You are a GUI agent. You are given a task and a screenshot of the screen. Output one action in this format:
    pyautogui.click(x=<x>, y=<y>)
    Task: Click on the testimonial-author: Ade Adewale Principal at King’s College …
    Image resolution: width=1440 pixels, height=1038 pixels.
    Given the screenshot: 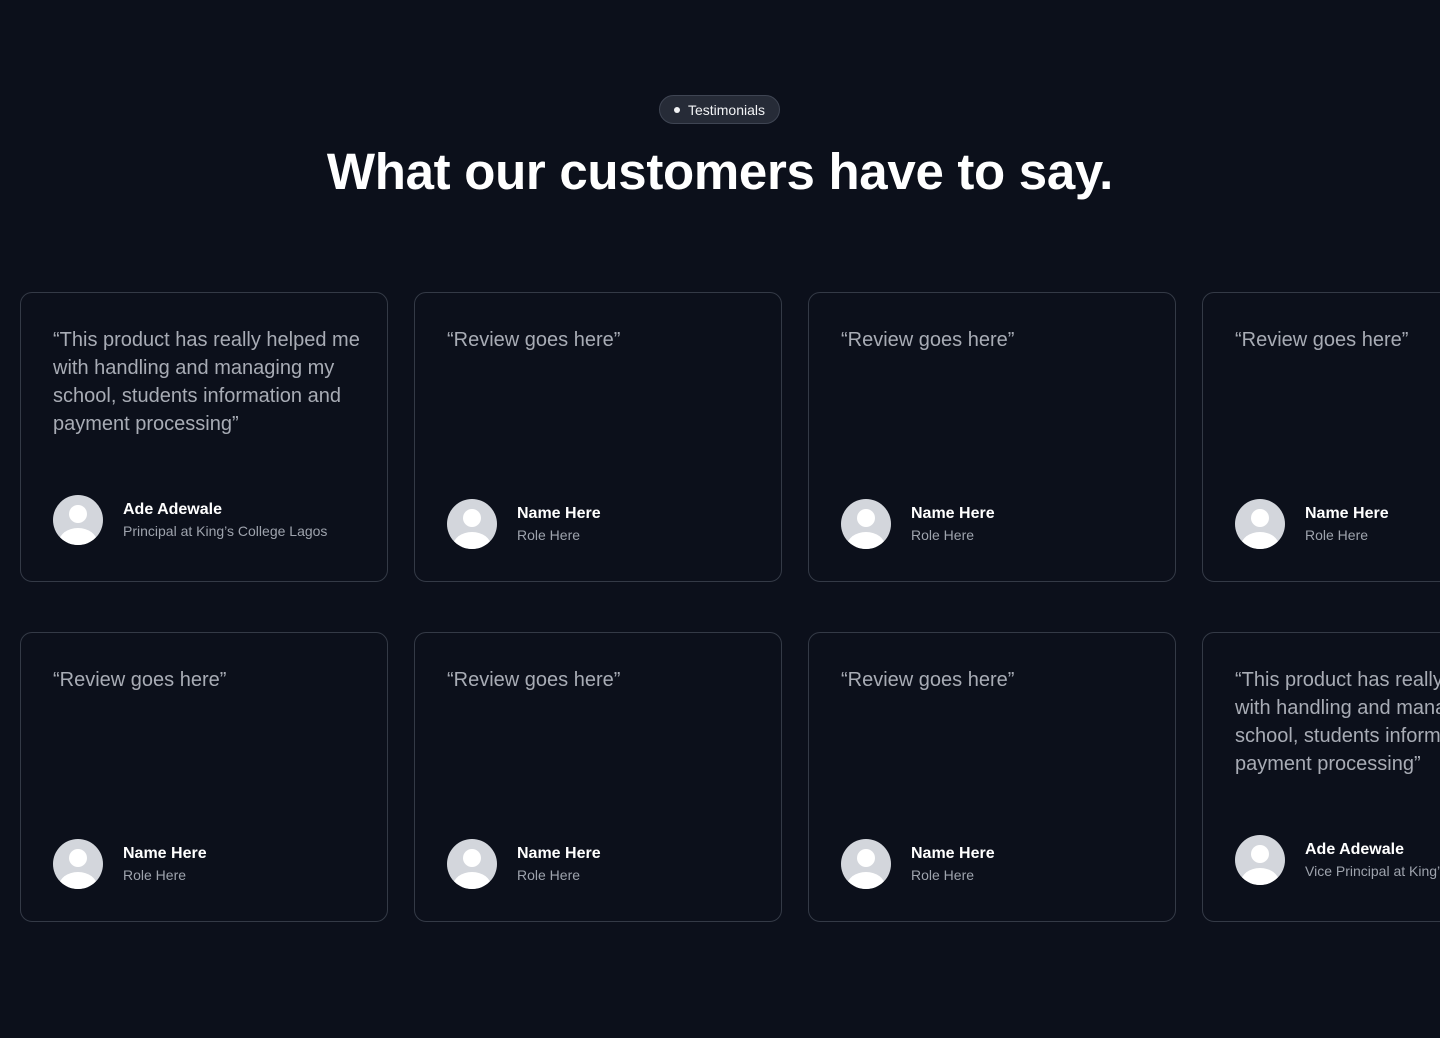 What is the action you would take?
    pyautogui.click(x=213, y=520)
    